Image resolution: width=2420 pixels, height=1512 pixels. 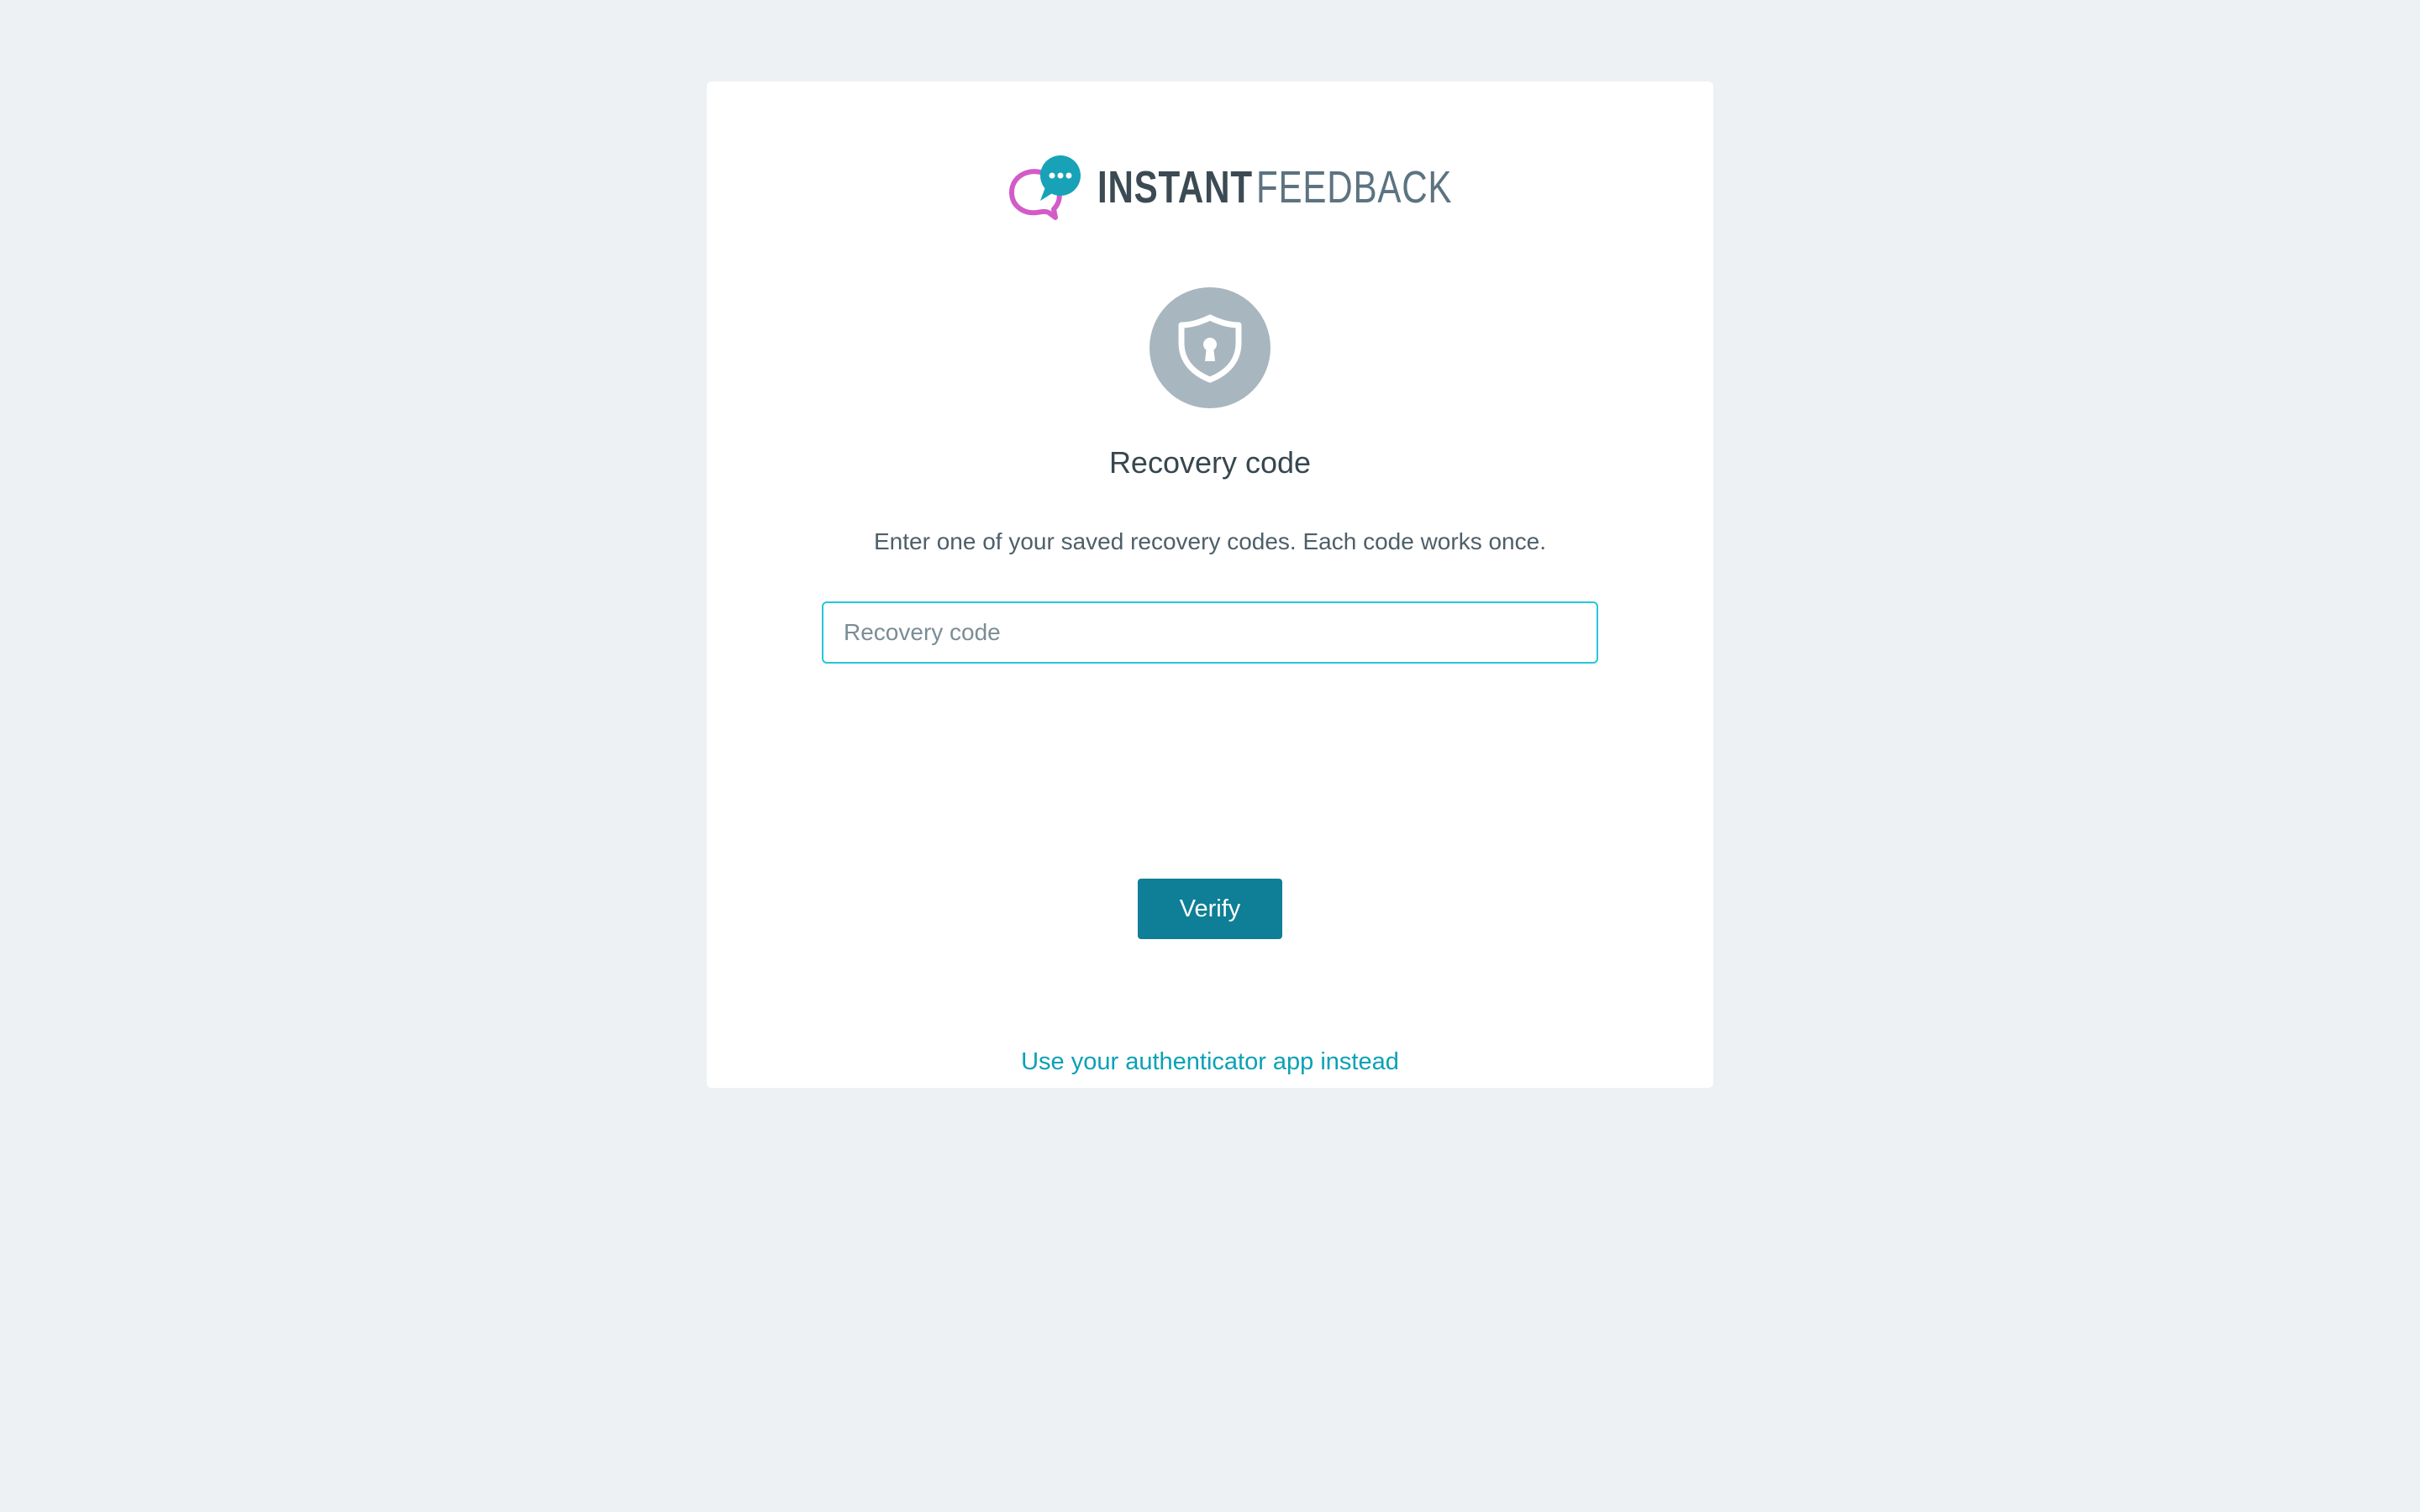 I want to click on brand-wordmark: INSTANTFEEDBACK, so click(x=1302, y=187).